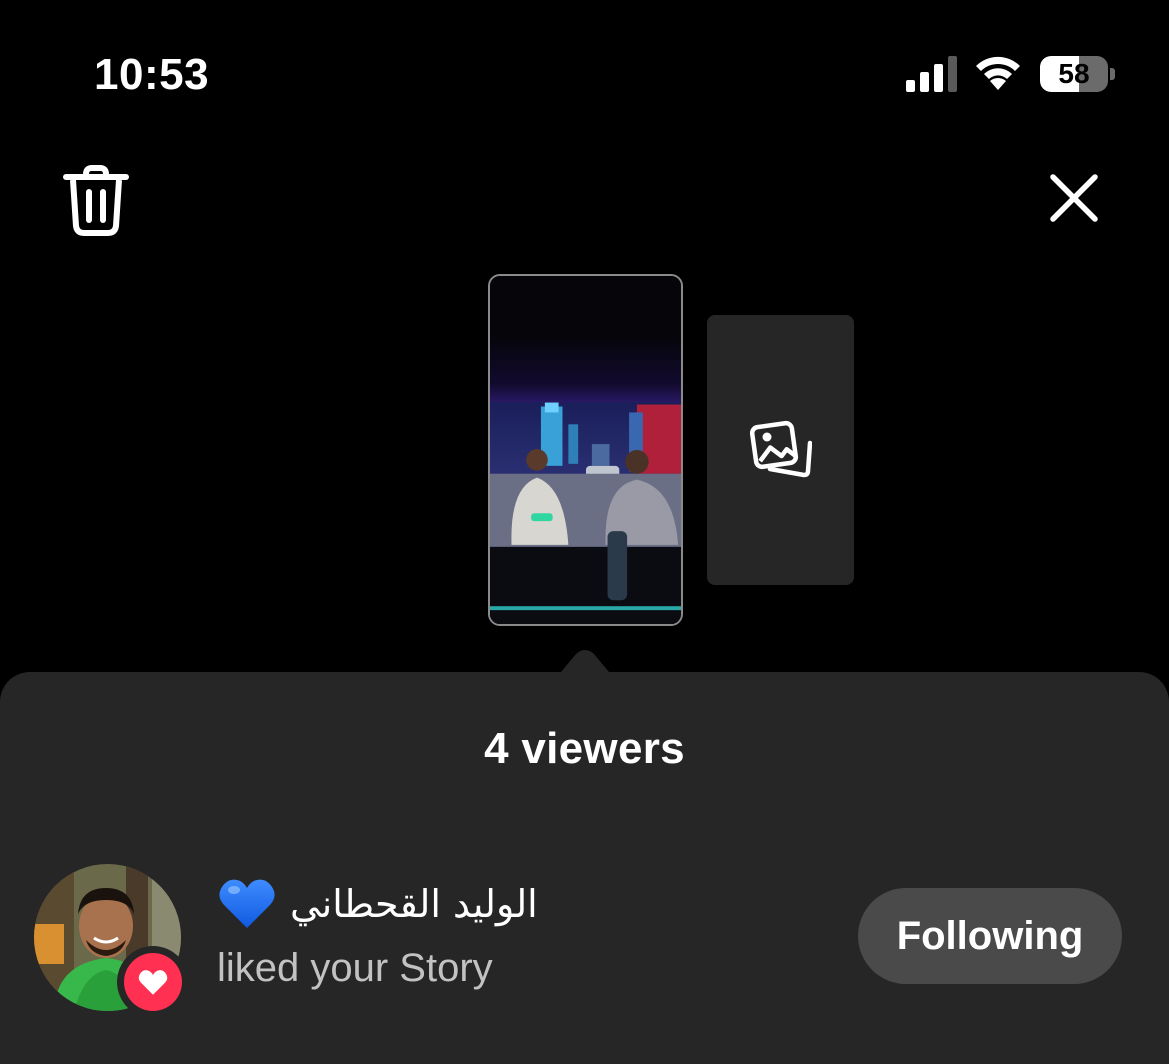 This screenshot has height=1064, width=1169. I want to click on viewer-activity: liked your Story, so click(355, 968).